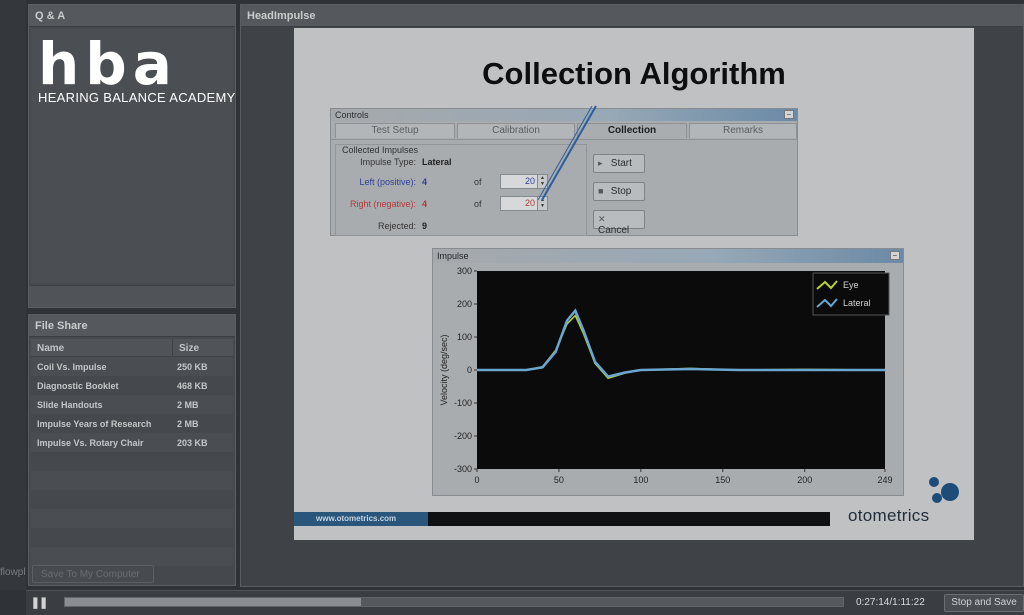 The width and height of the screenshot is (1024, 615). Describe the element at coordinates (192, 367) in the screenshot. I see `file-size: 250 KB` at that location.